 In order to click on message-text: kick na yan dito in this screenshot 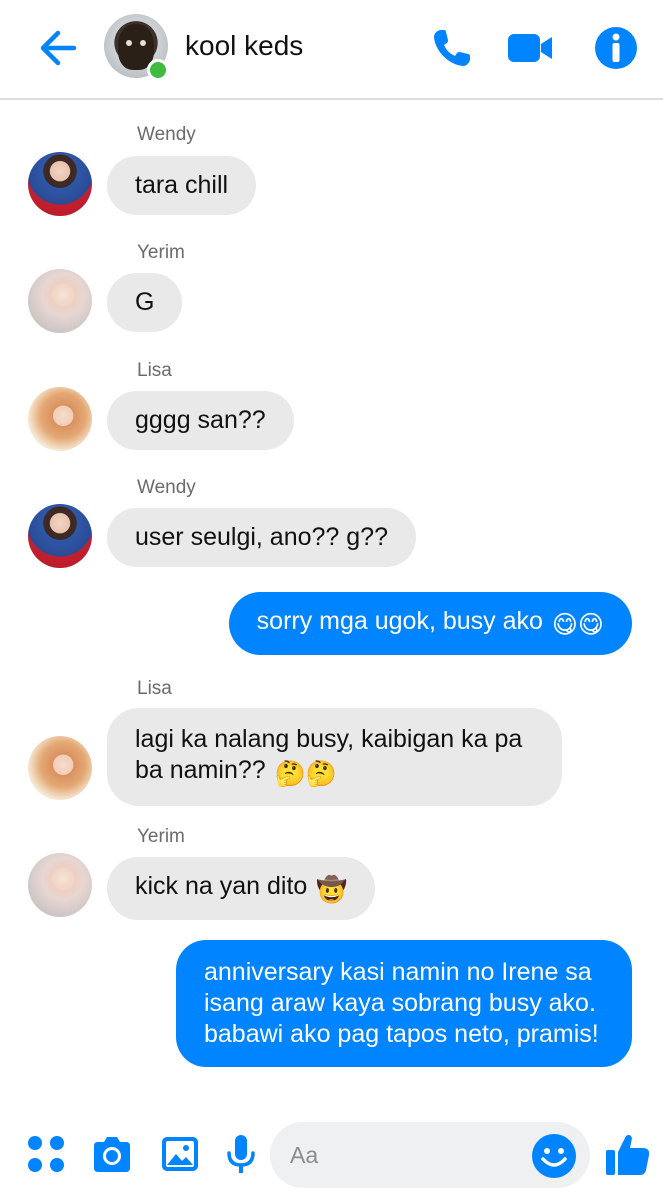, I will do `click(221, 886)`.